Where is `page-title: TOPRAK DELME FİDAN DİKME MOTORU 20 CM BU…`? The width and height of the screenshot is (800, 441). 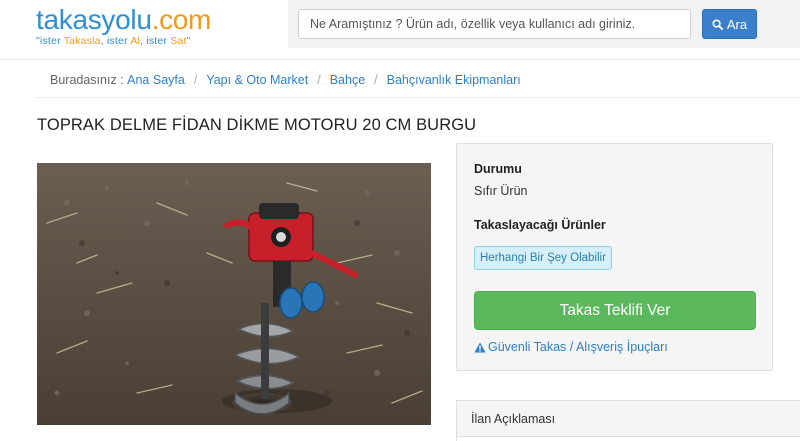
page-title: TOPRAK DELME FİDAN DİKME MOTORU 20 CM BU… is located at coordinates (257, 125).